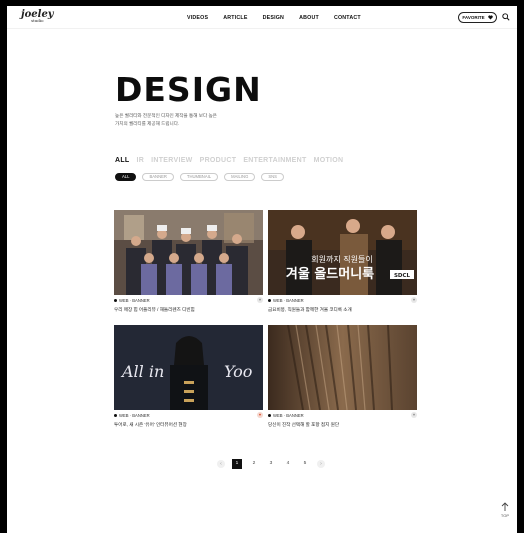  I want to click on winter-look-photo: 회원까지 직원들이 겨울 올드머니룩 SDCL, so click(342, 252).